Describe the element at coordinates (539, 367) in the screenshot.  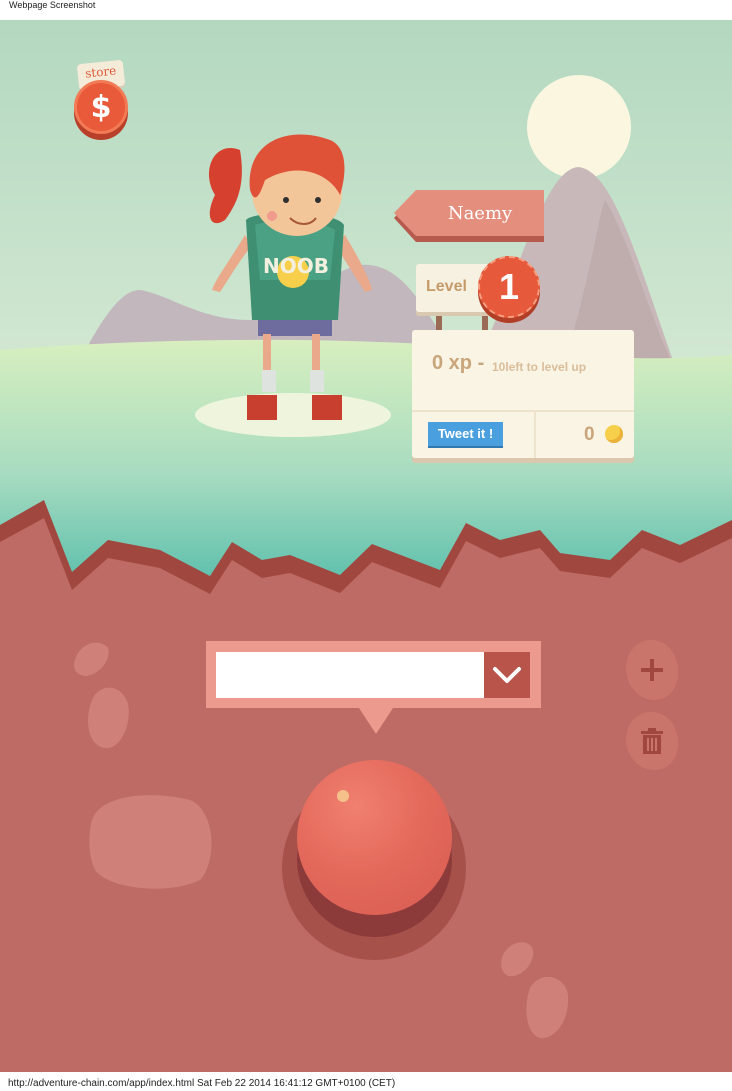
I see `xp-remaining: 10left to level up` at that location.